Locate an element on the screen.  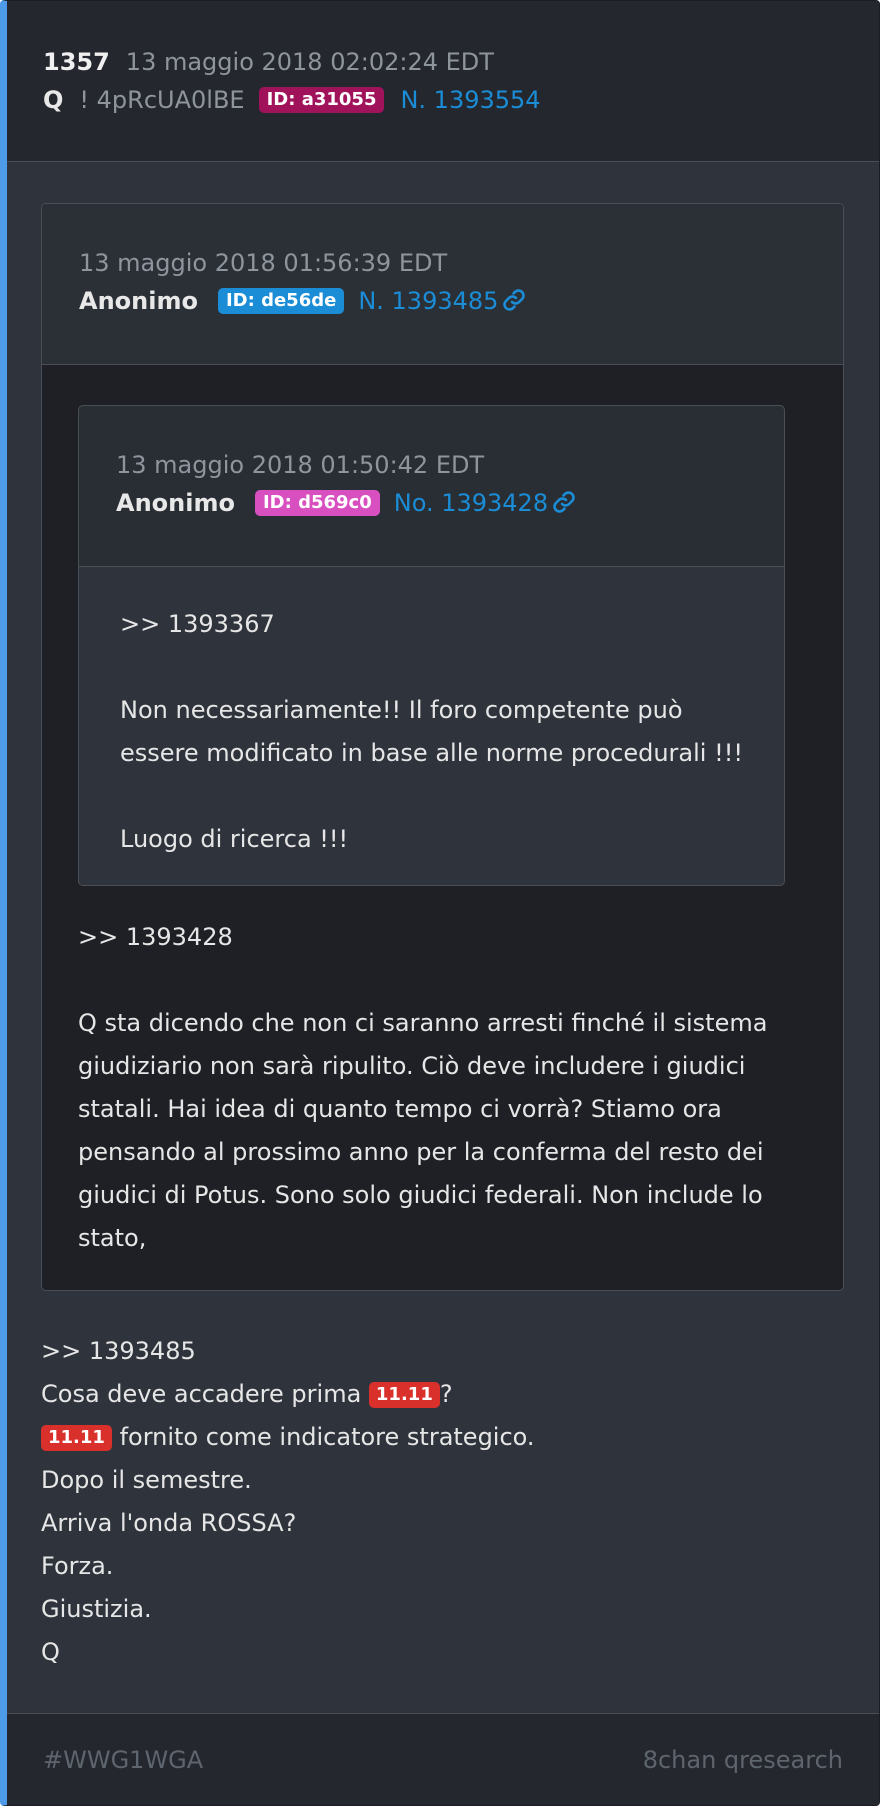
message-line: Dopo il semestre. is located at coordinates (146, 1480).